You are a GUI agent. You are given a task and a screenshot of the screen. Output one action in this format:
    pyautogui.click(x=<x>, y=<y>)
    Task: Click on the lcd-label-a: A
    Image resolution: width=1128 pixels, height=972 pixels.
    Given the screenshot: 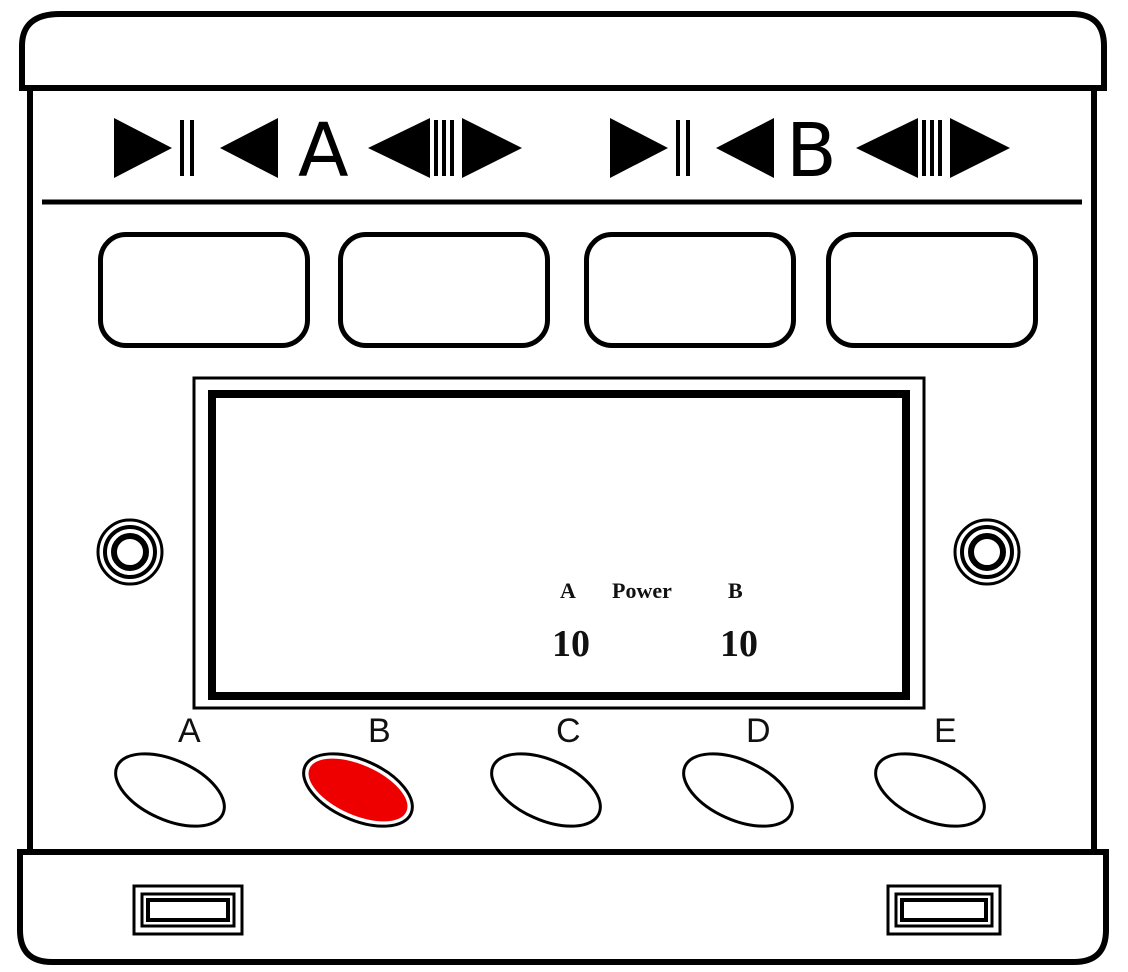 What is the action you would take?
    pyautogui.click(x=568, y=590)
    